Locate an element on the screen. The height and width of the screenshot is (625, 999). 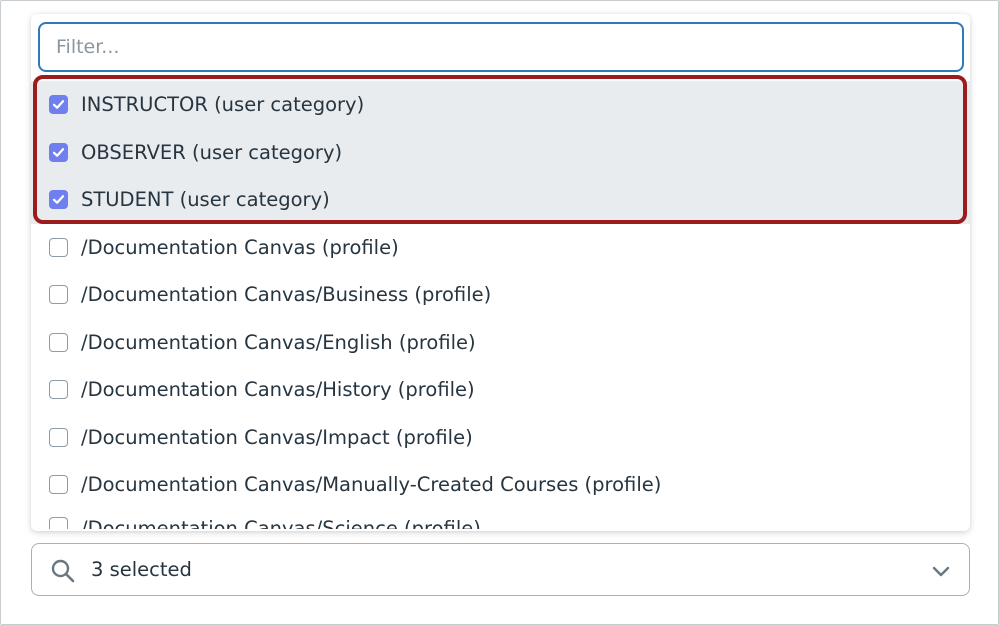
option-label: /Documentation Canvas/Impact (profile) is located at coordinates (277, 437).